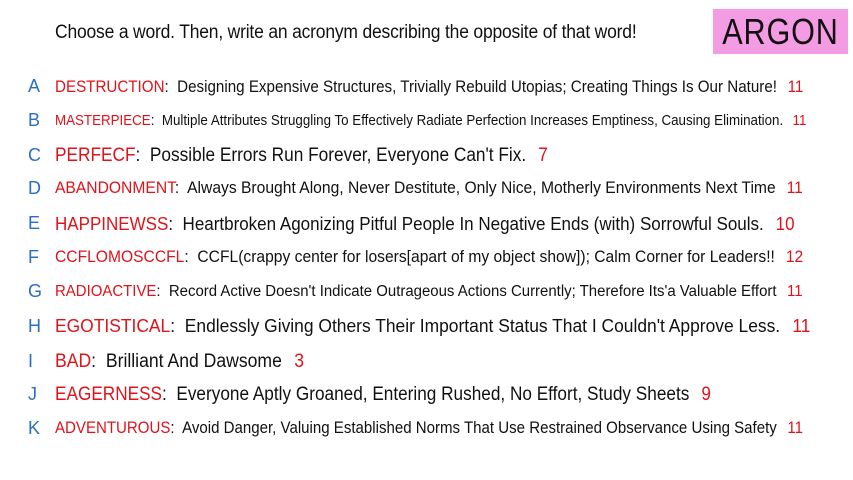  Describe the element at coordinates (34, 86) in the screenshot. I see `row-letter: A` at that location.